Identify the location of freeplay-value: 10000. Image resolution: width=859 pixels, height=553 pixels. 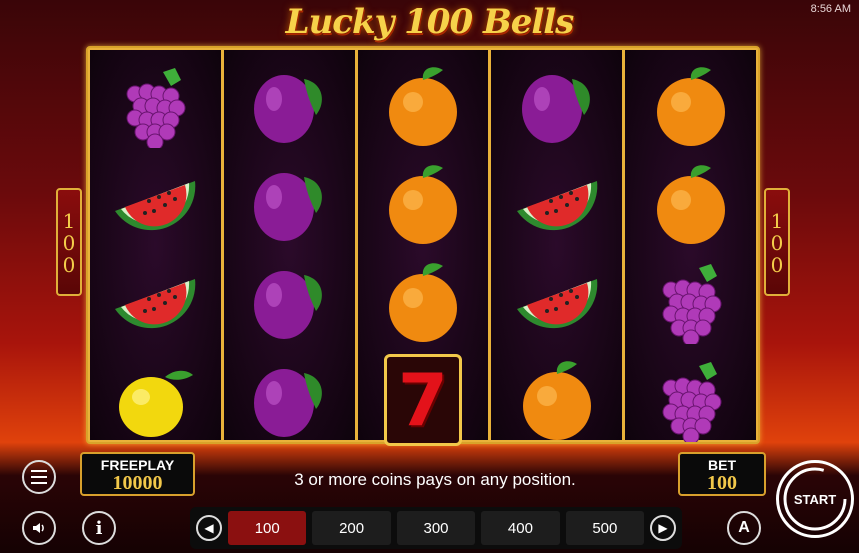
(137, 483).